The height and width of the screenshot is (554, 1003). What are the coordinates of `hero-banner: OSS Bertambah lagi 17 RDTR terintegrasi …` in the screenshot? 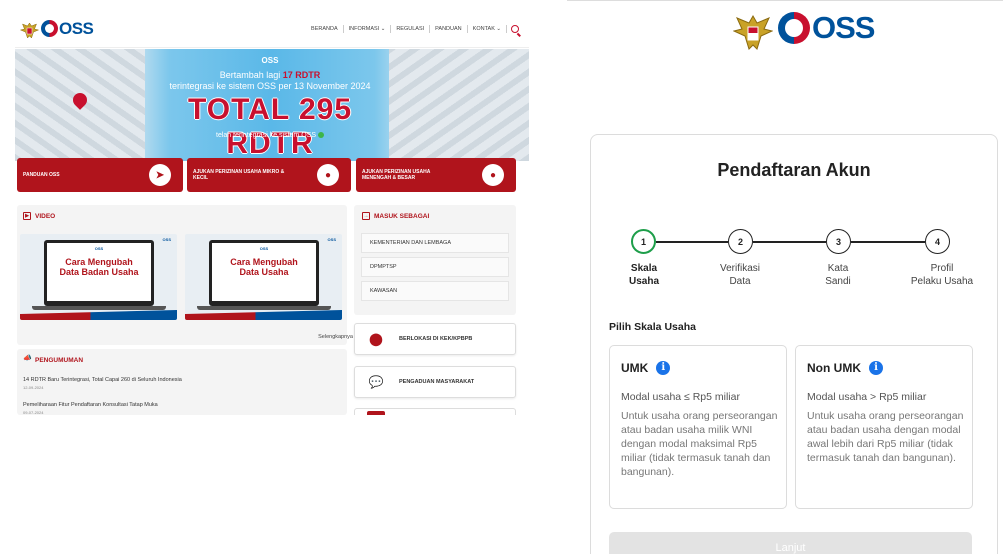 It's located at (272, 105).